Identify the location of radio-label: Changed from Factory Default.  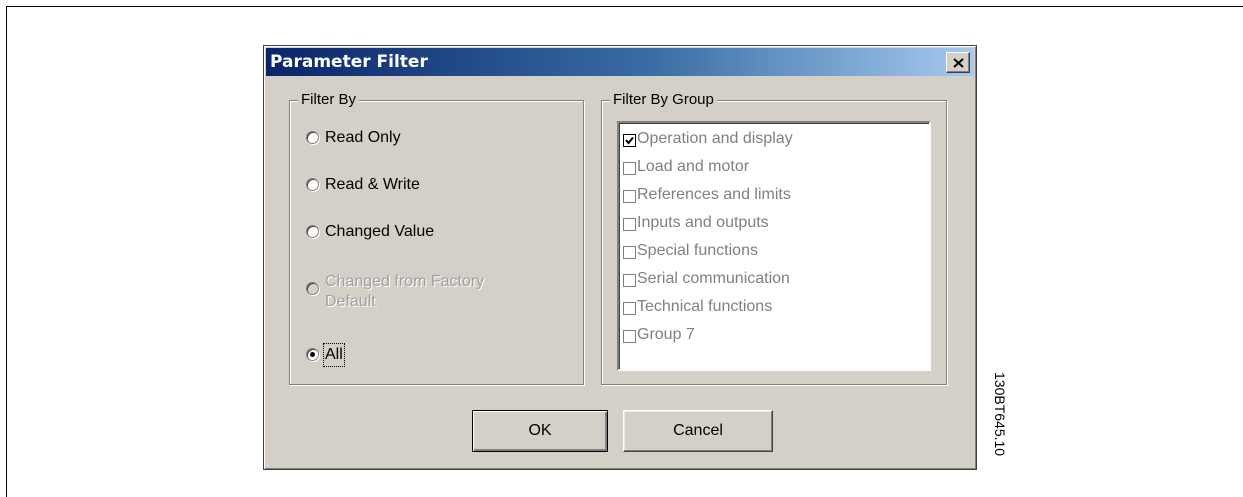
(405, 291).